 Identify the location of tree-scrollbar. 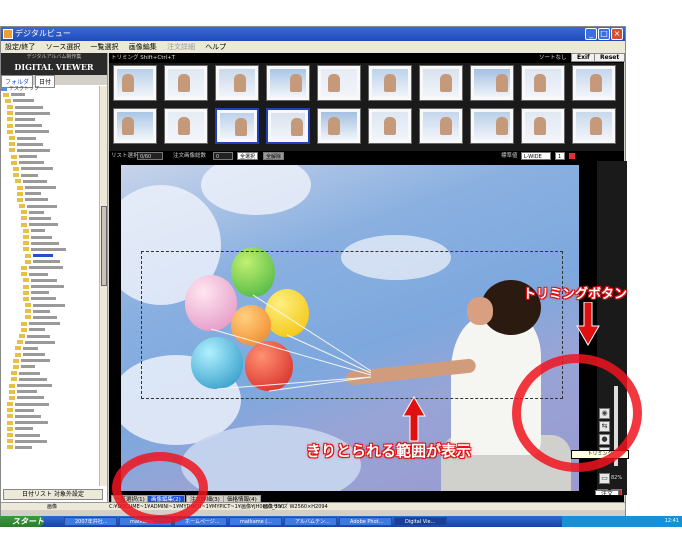
(103, 286).